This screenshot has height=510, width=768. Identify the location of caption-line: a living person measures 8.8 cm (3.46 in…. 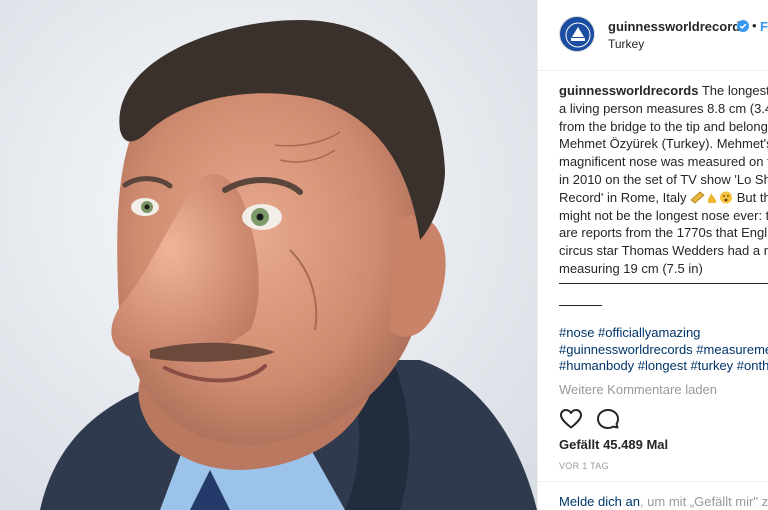
(663, 108).